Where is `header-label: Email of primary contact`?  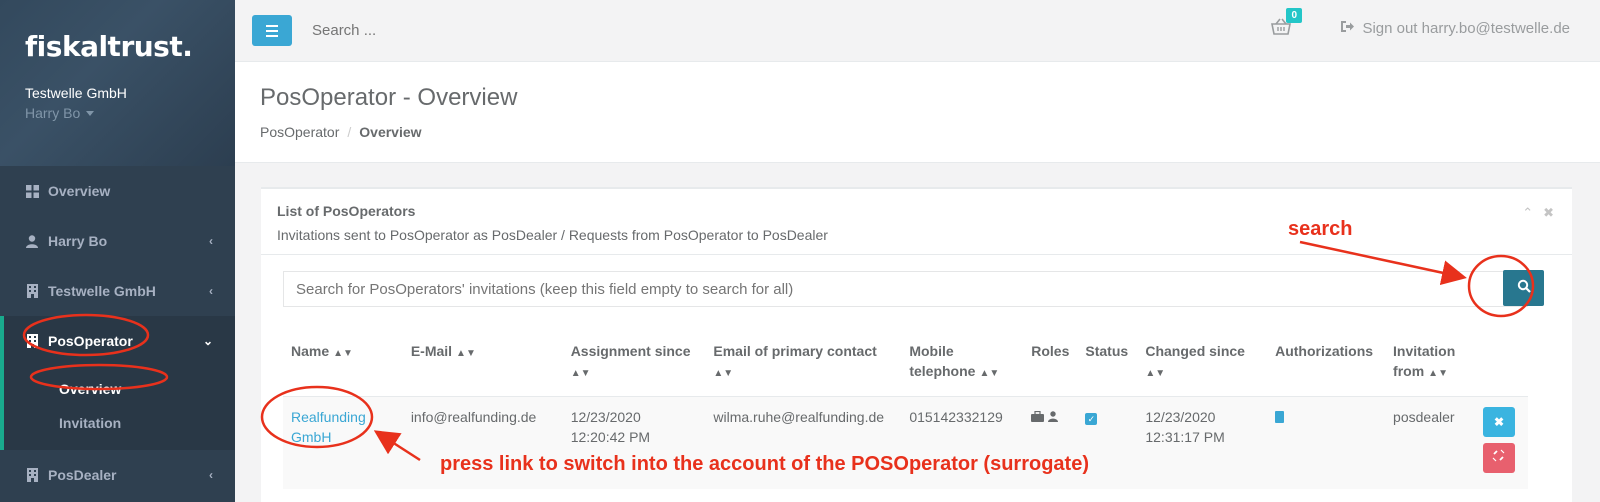
header-label: Email of primary contact is located at coordinates (795, 351).